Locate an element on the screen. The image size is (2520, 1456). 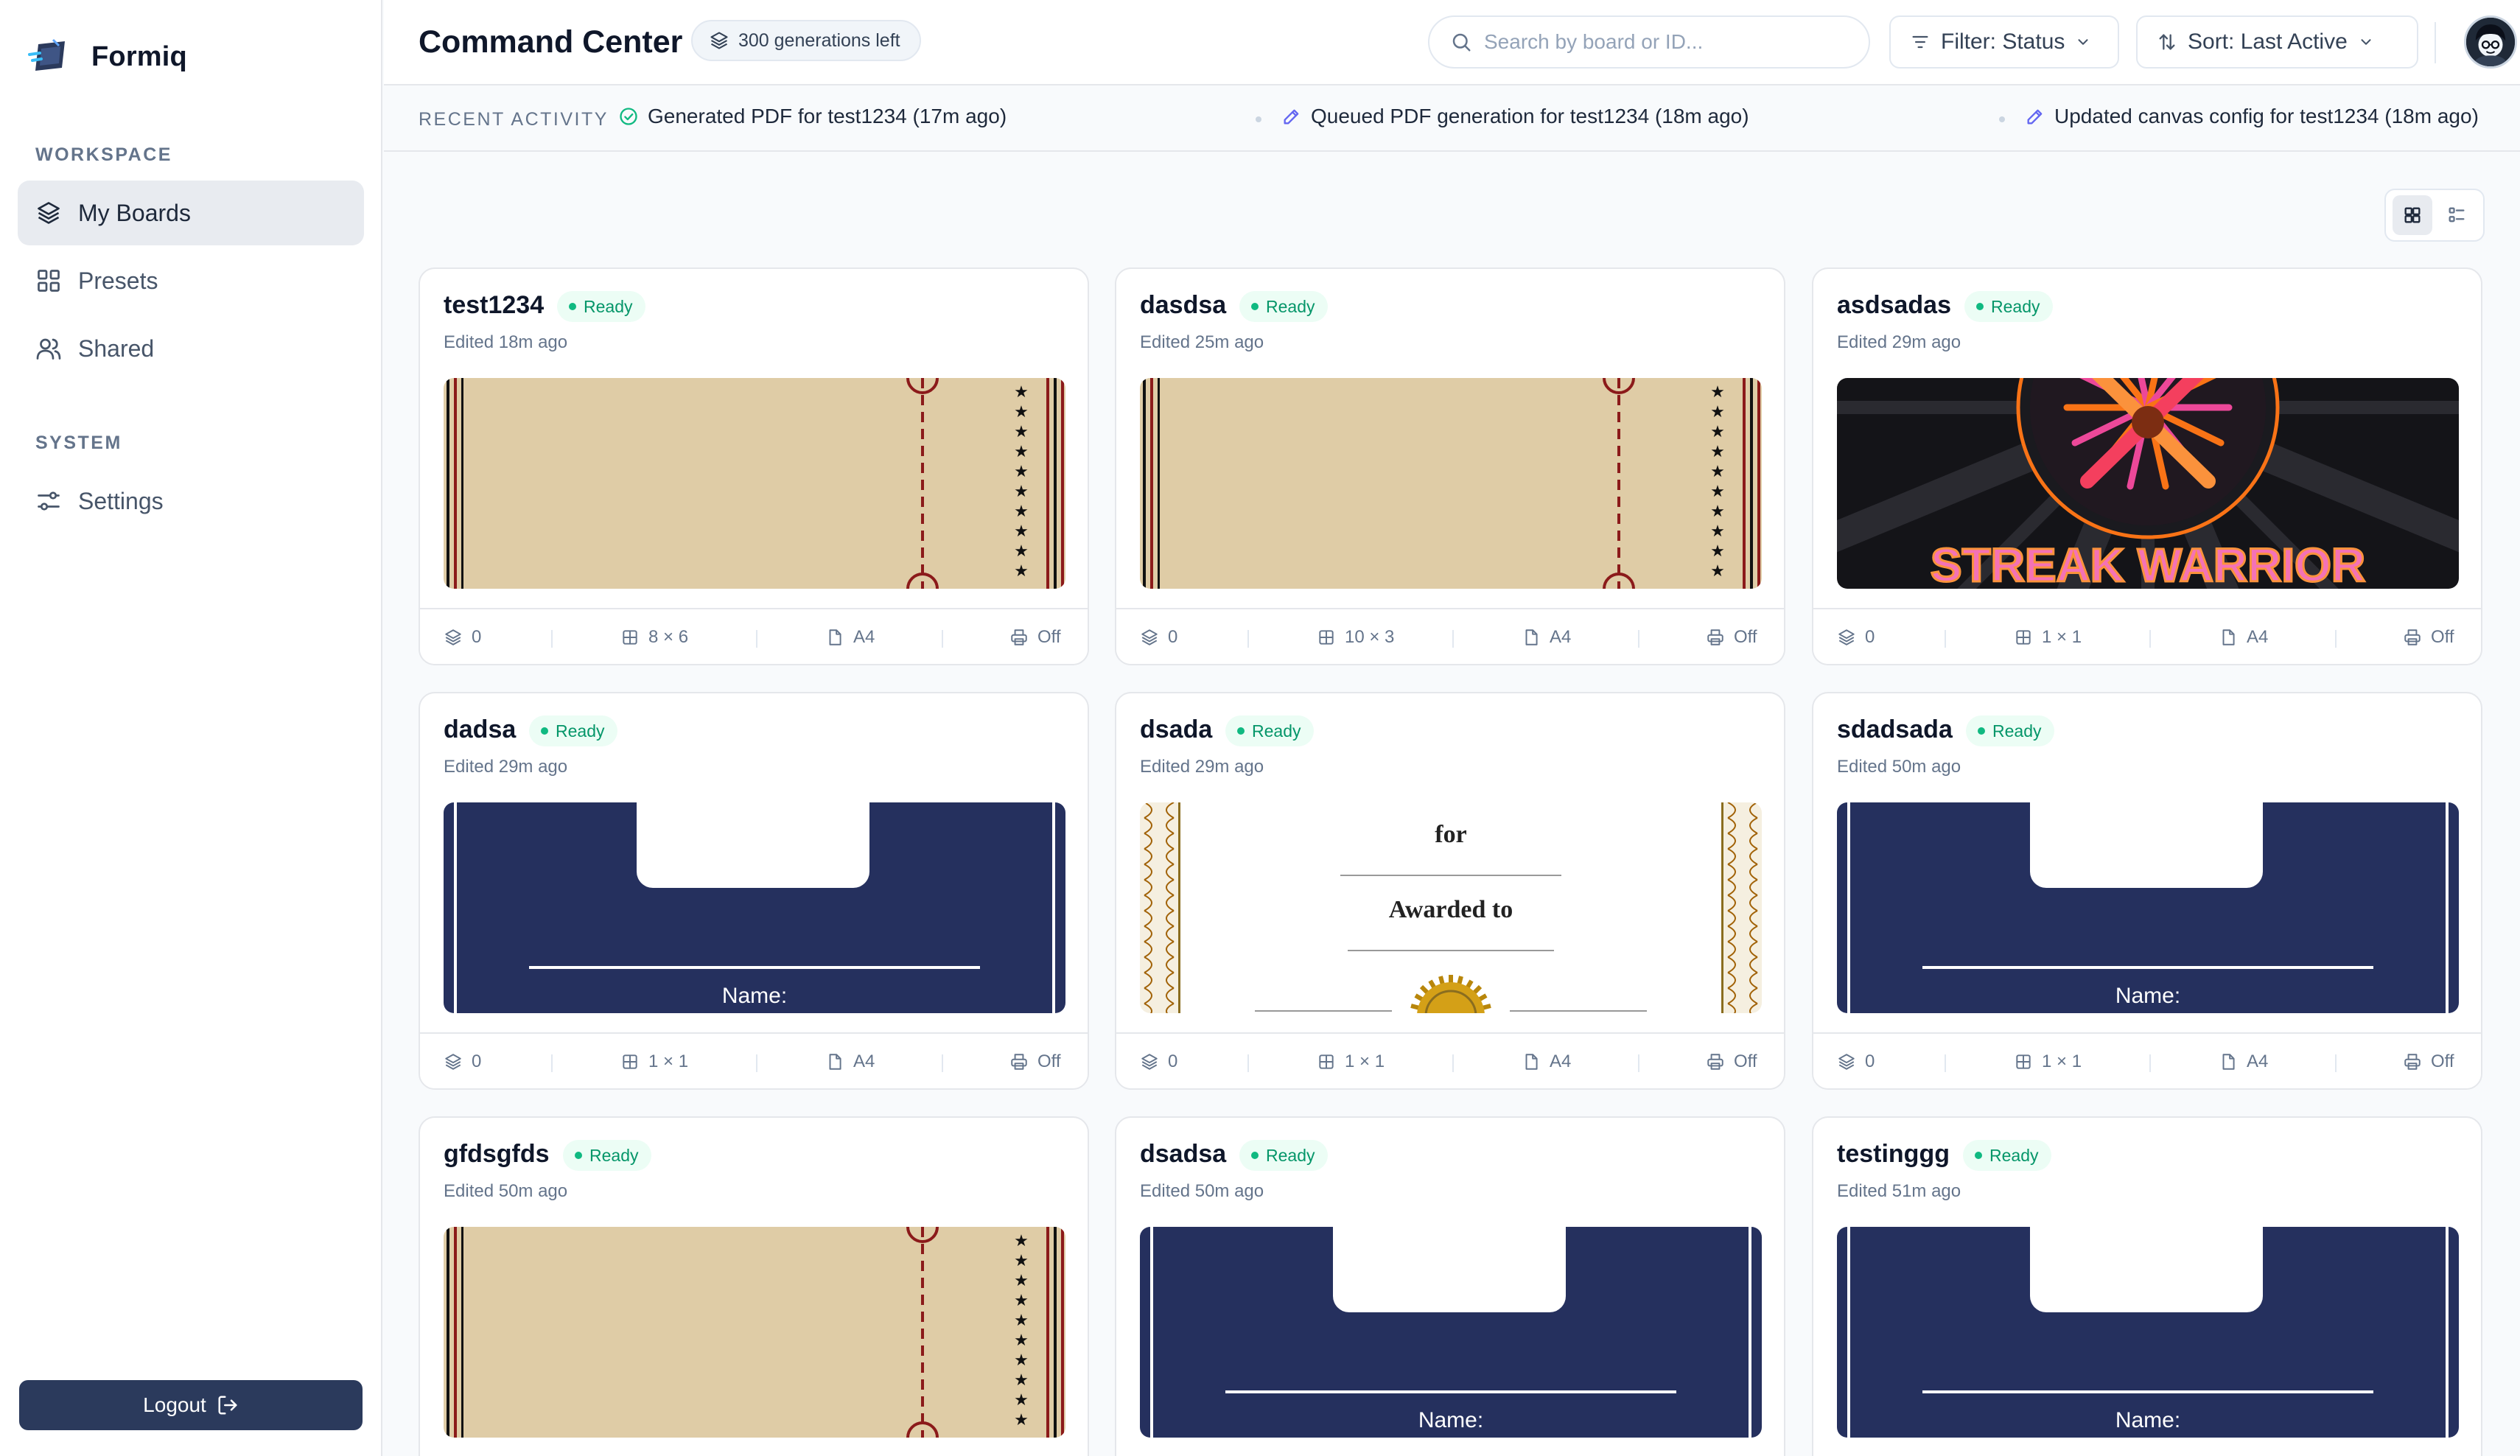
list-view-button is located at coordinates (2457, 215).